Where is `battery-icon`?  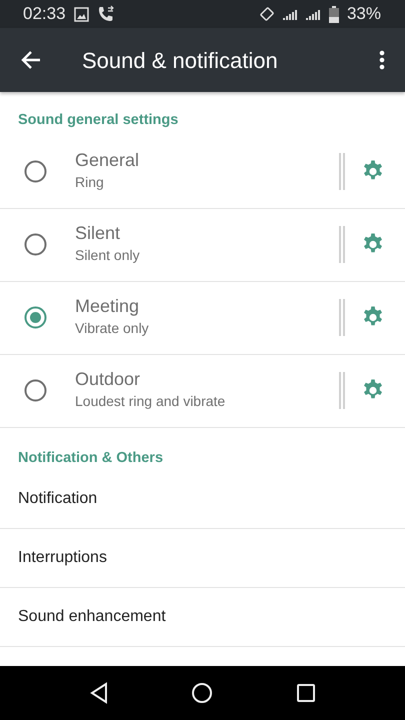
battery-icon is located at coordinates (333, 14).